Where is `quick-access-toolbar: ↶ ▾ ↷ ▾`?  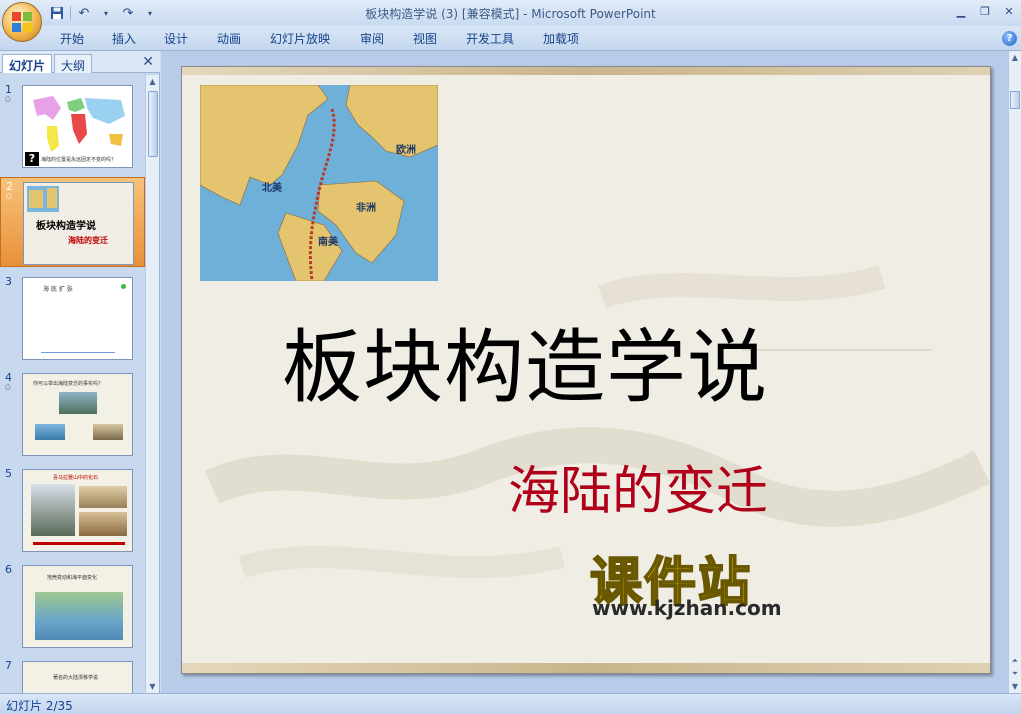 quick-access-toolbar: ↶ ▾ ↷ ▾ is located at coordinates (103, 13).